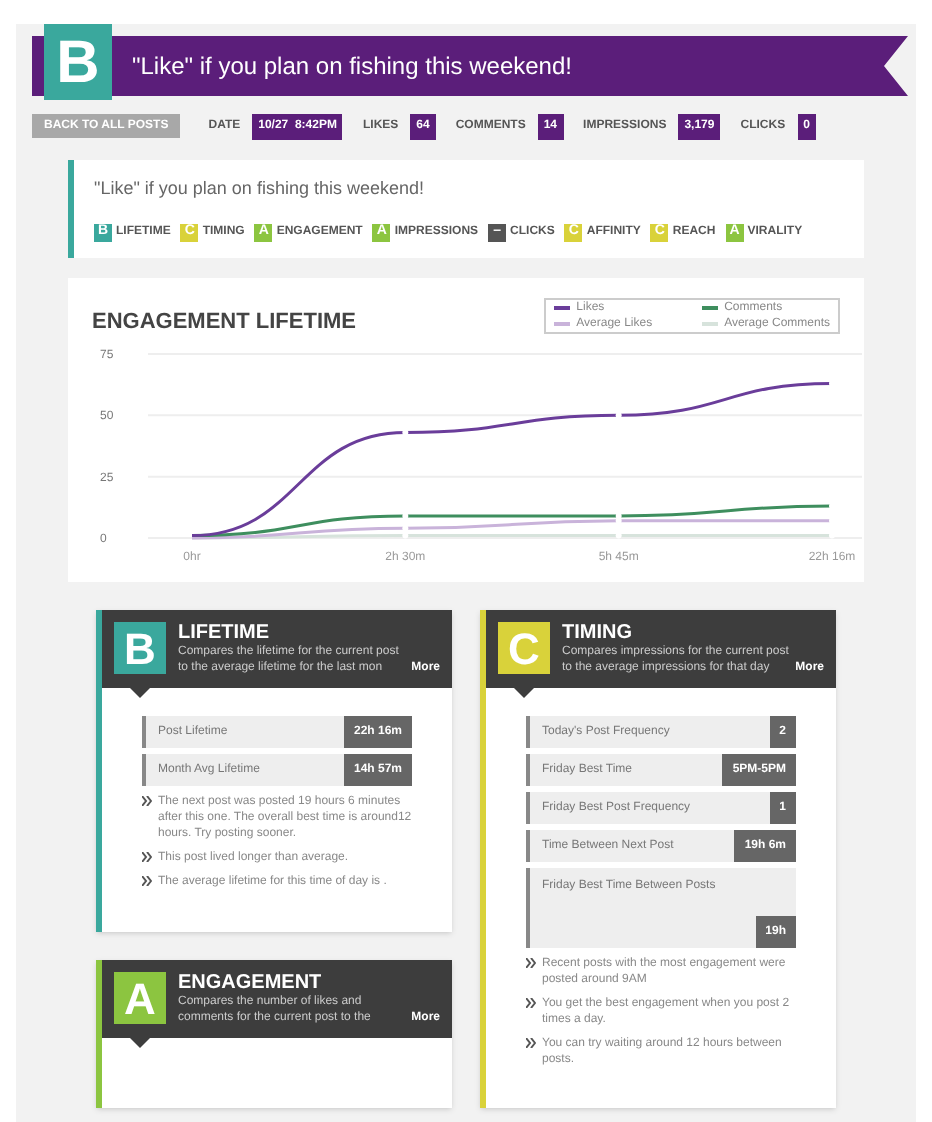 The image size is (932, 1122). What do you see at coordinates (251, 983) in the screenshot?
I see `card-title: ENGAGEMENT` at bounding box center [251, 983].